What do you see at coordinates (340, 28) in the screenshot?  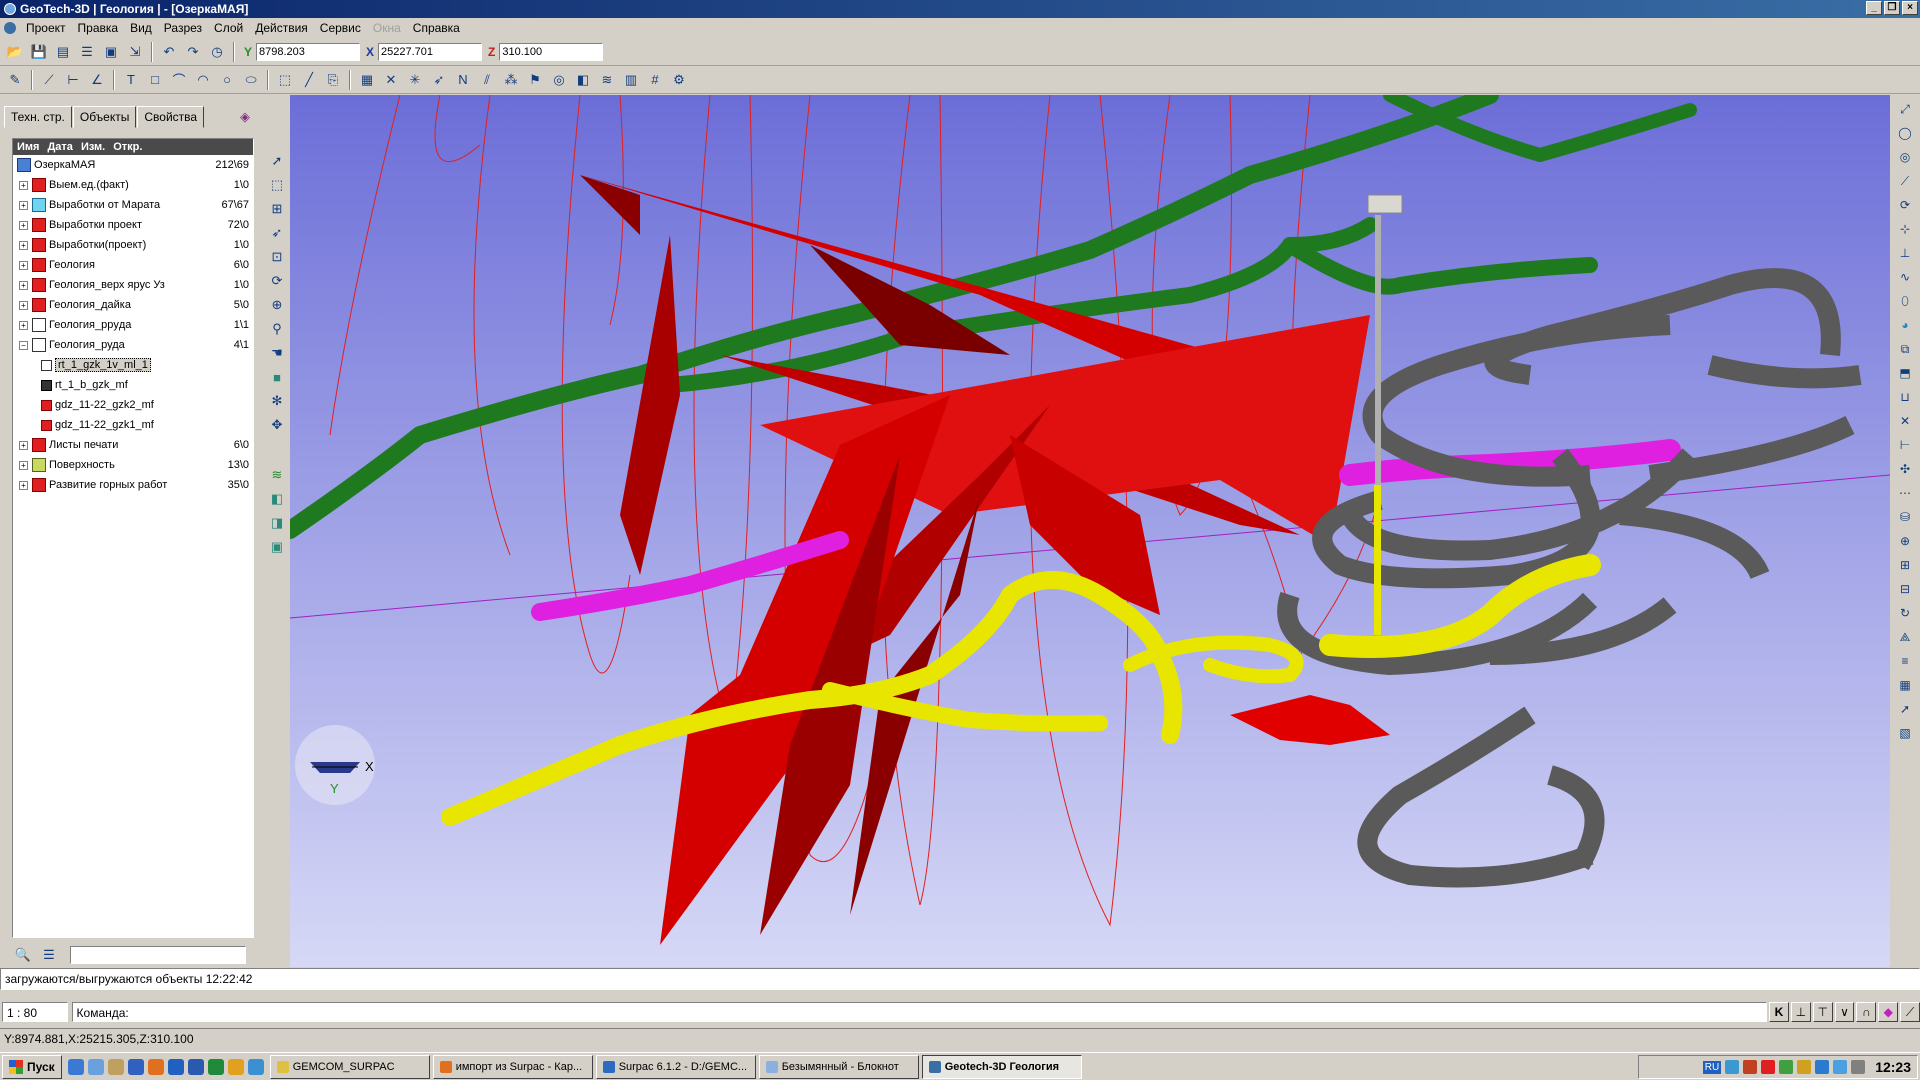 I see `menu-service: Сервис` at bounding box center [340, 28].